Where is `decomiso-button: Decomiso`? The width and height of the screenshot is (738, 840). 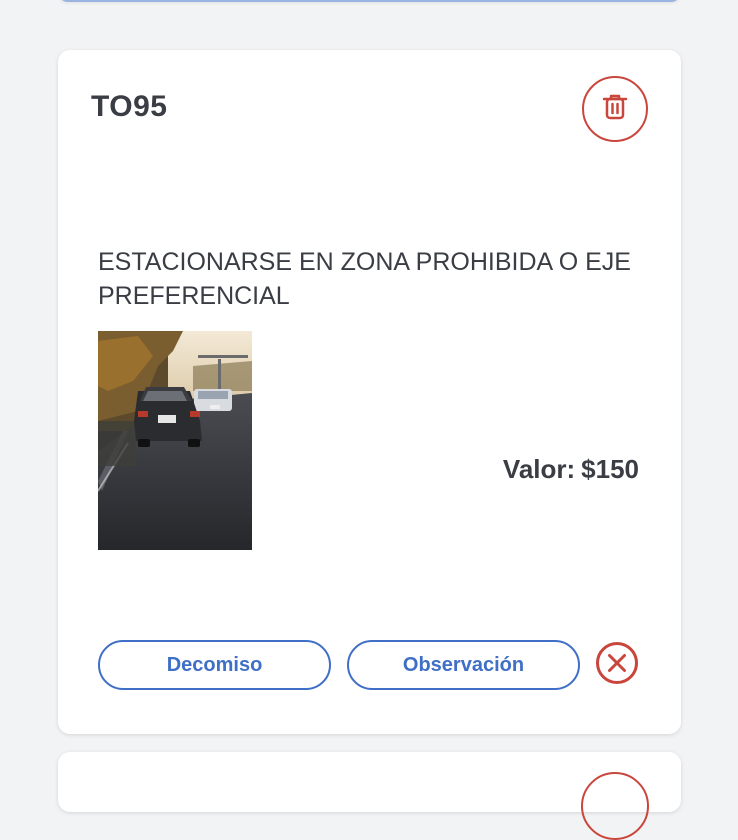
decomiso-button: Decomiso is located at coordinates (214, 665).